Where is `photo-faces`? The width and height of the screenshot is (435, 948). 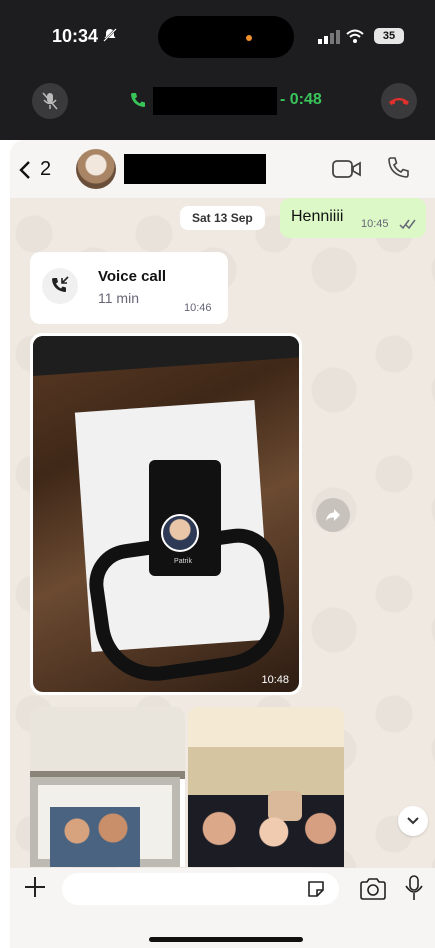 photo-faces is located at coordinates (266, 832).